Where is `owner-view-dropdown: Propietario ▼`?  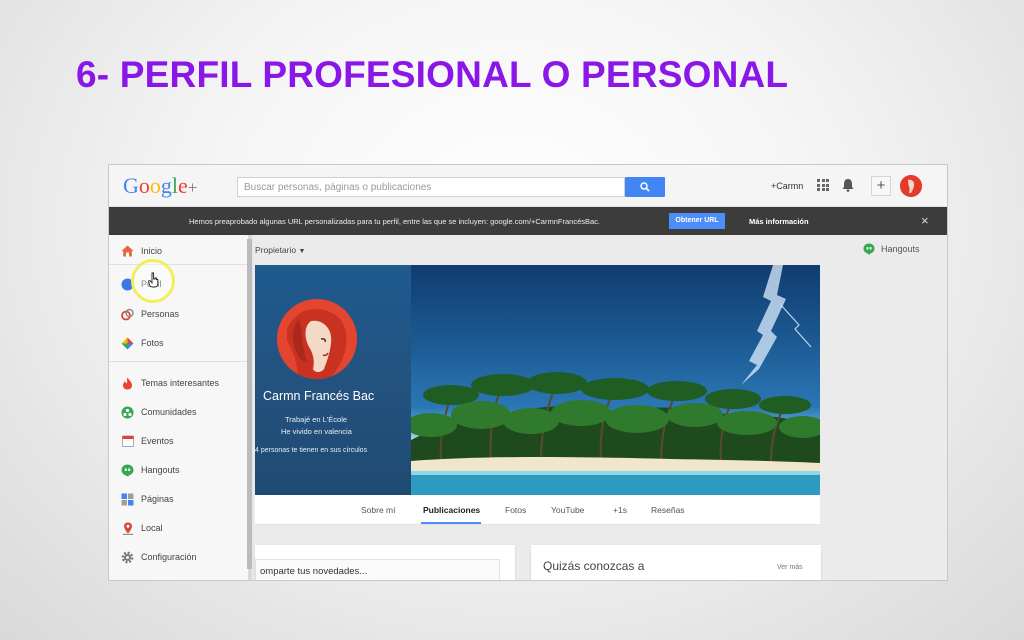
owner-view-dropdown: Propietario ▼ is located at coordinates (280, 250).